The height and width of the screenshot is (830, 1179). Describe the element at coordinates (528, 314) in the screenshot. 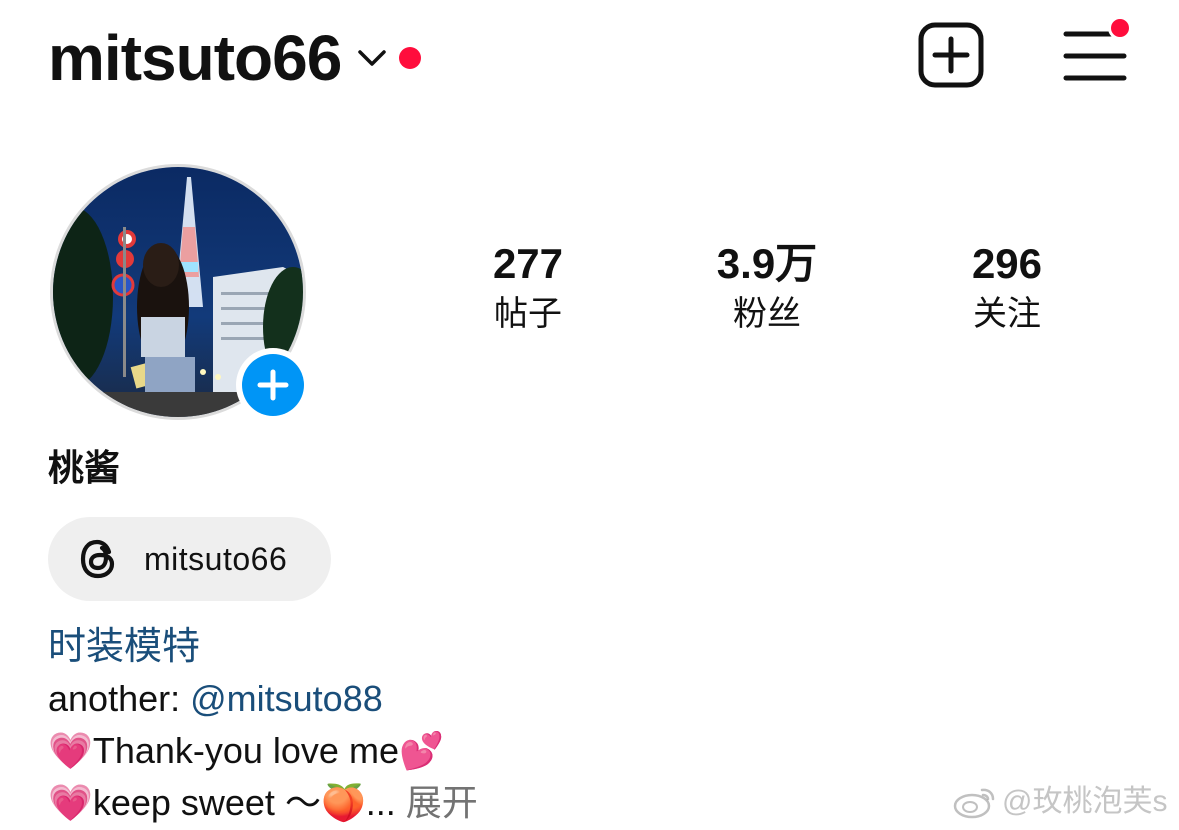

I see `posts-label: 帖子` at that location.